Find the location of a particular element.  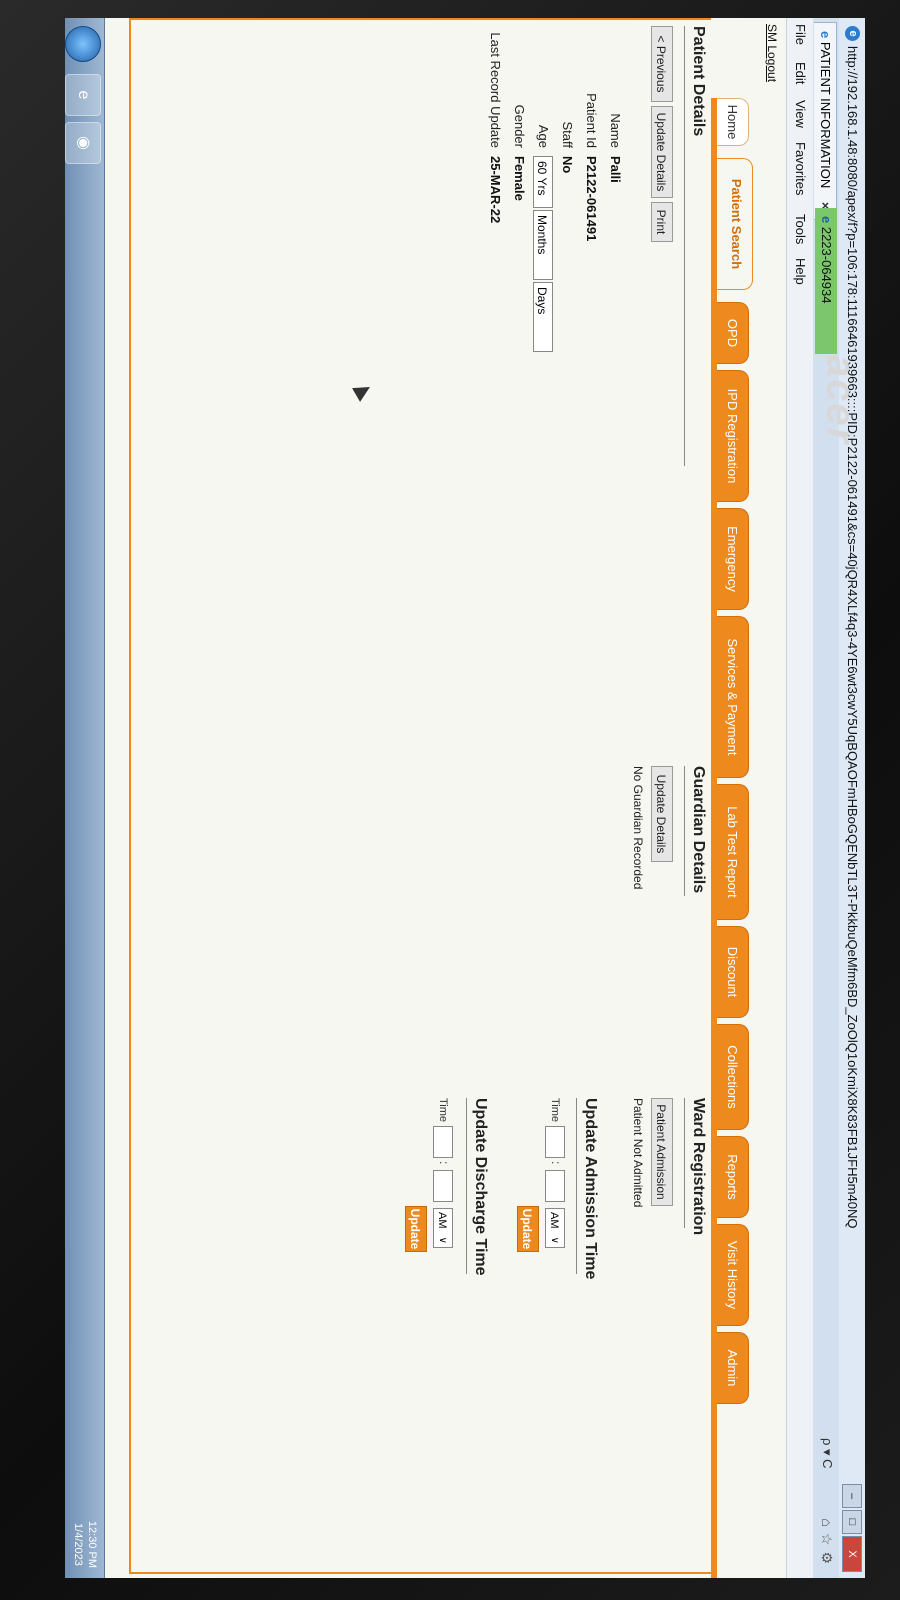

nav-tab-home: Home is located at coordinates (732, 122).